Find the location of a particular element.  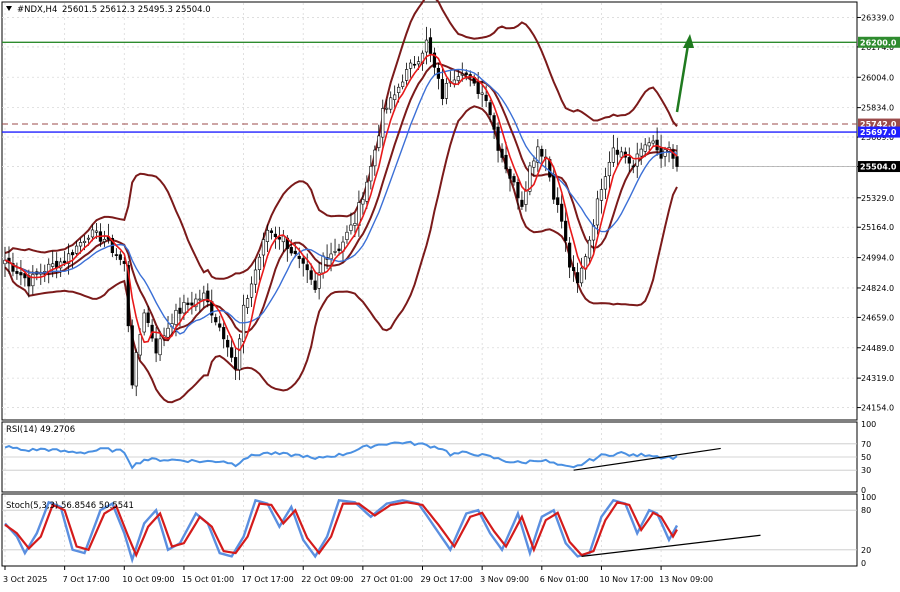

price-tick-label: 24994.0 is located at coordinates (877, 258).